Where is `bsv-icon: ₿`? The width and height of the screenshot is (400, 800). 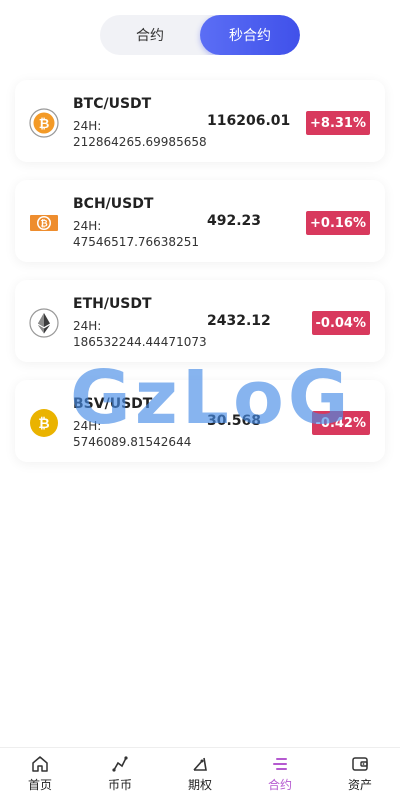
bsv-icon: ₿ is located at coordinates (44, 423).